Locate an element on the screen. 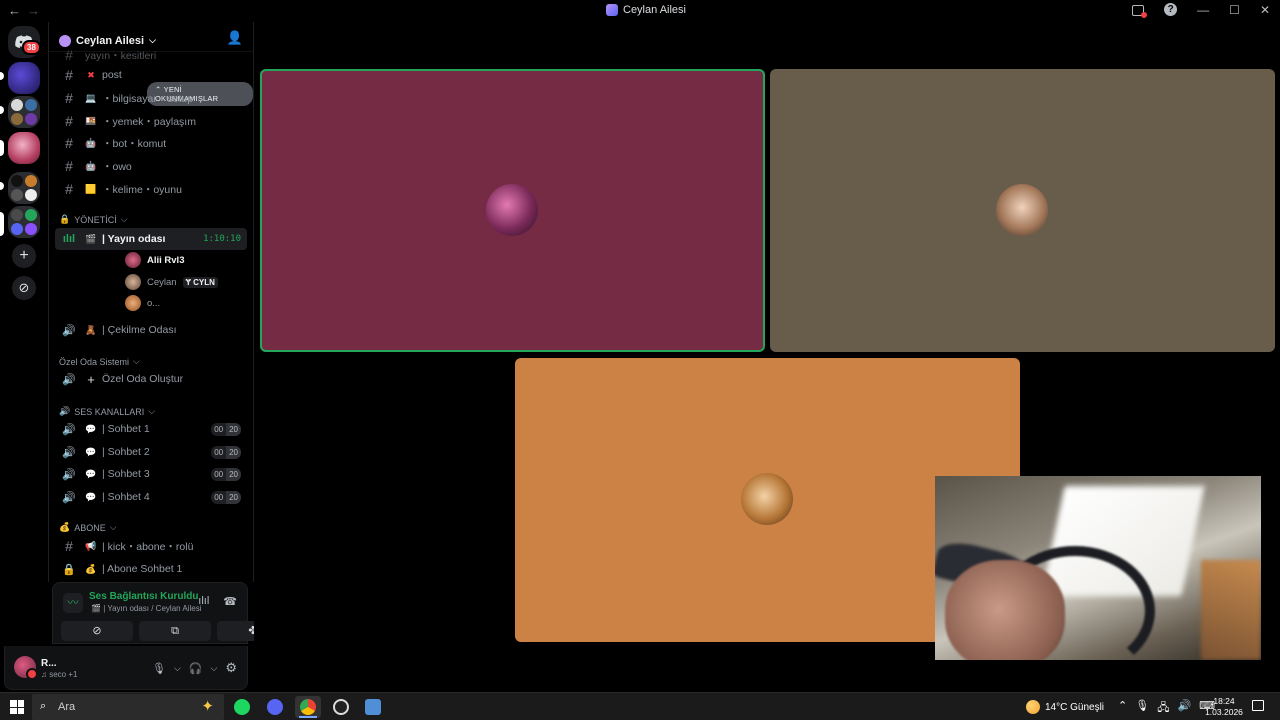 The width and height of the screenshot is (1280, 720). channel-name: Özel Oda Oluştur is located at coordinates (143, 379).